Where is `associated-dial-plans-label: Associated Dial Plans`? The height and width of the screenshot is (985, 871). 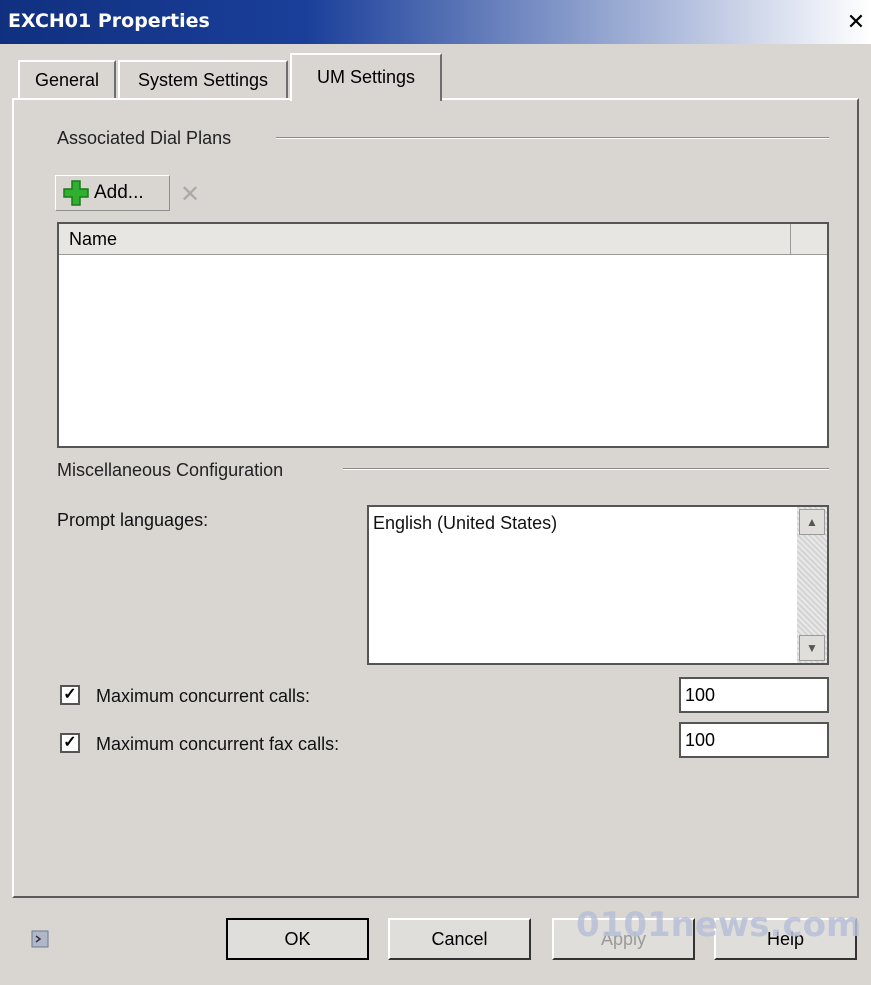 associated-dial-plans-label: Associated Dial Plans is located at coordinates (144, 138).